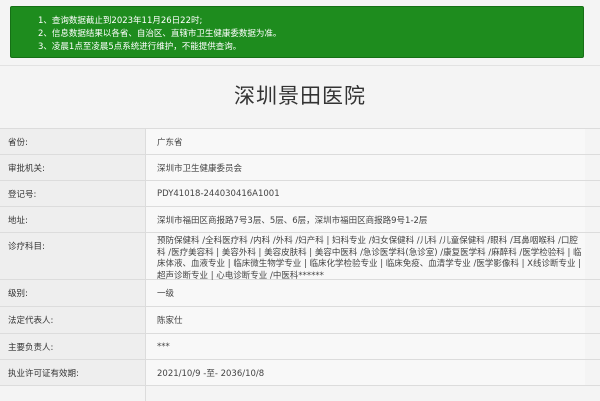  Describe the element at coordinates (72, 293) in the screenshot. I see `row-label: 级别:` at that location.